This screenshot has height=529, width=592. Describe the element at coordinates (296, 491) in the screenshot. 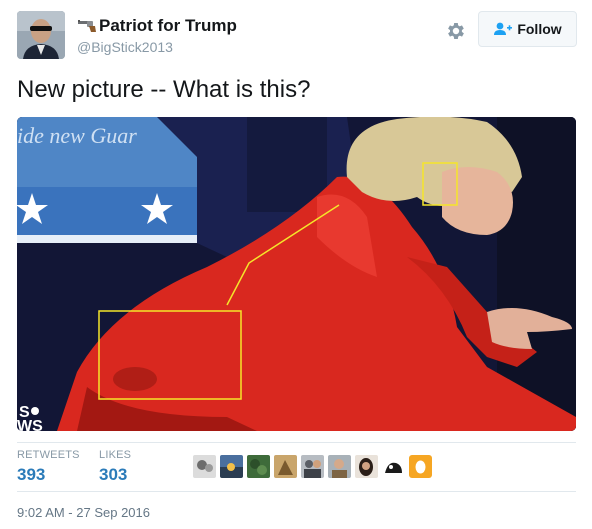

I see `stats-divider-bottom` at that location.